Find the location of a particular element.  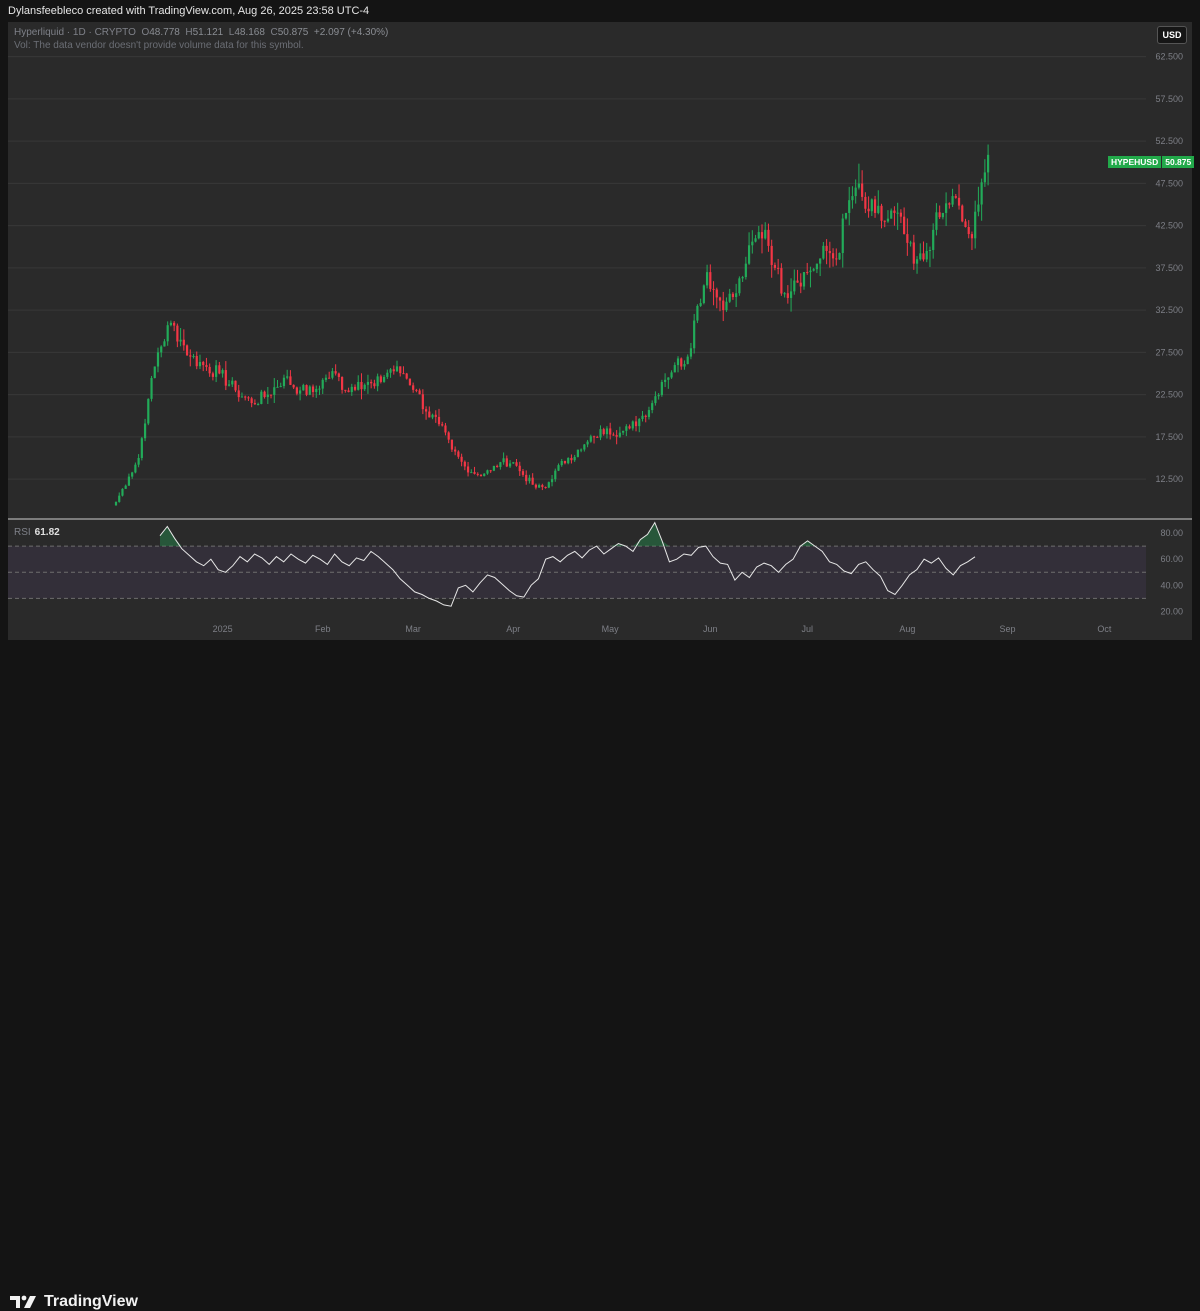

rsi-tick-label: 60.00 is located at coordinates (1171, 559).